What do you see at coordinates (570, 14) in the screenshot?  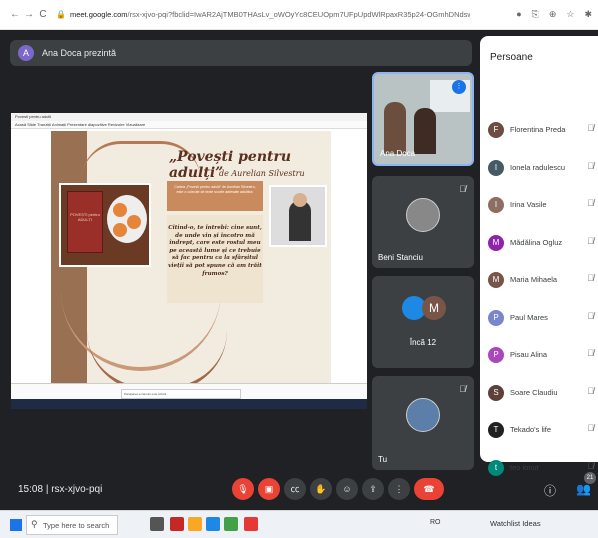 I see `bookmark-star-icon: ☆` at bounding box center [570, 14].